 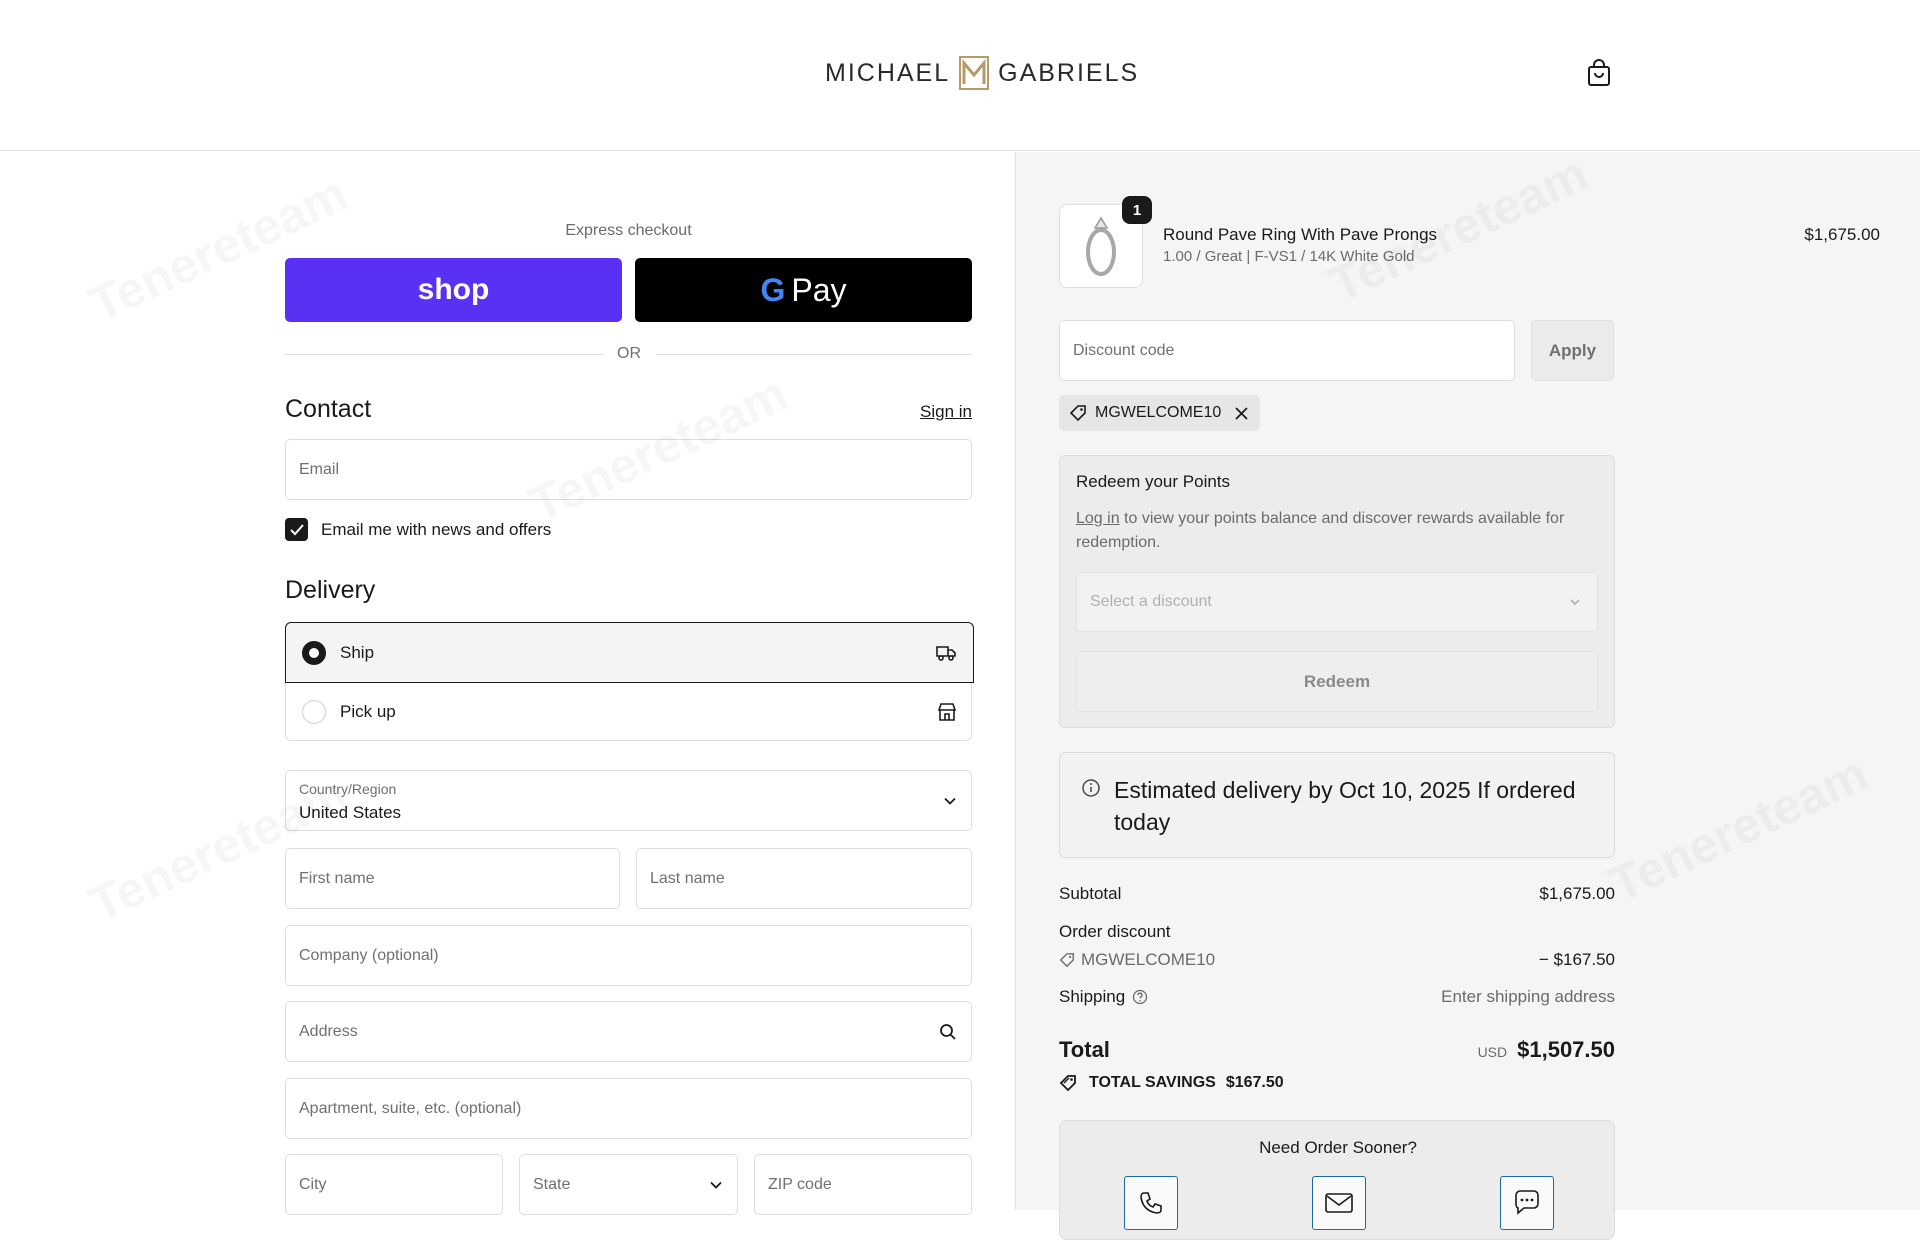 I want to click on applied-code-label: MGWELCOME10, so click(x=1158, y=412).